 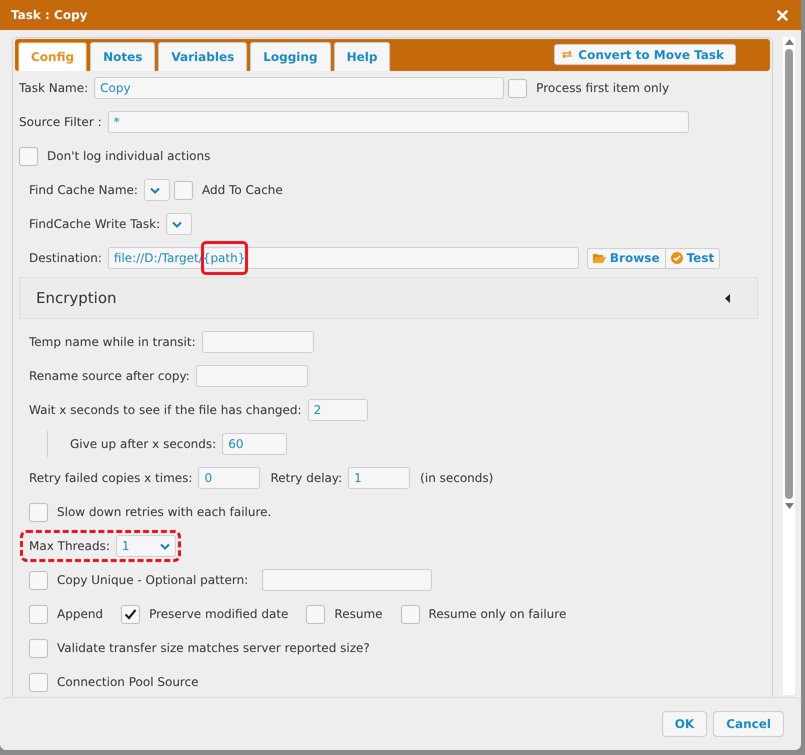 I want to click on field-label: Task Name:, so click(x=53, y=88).